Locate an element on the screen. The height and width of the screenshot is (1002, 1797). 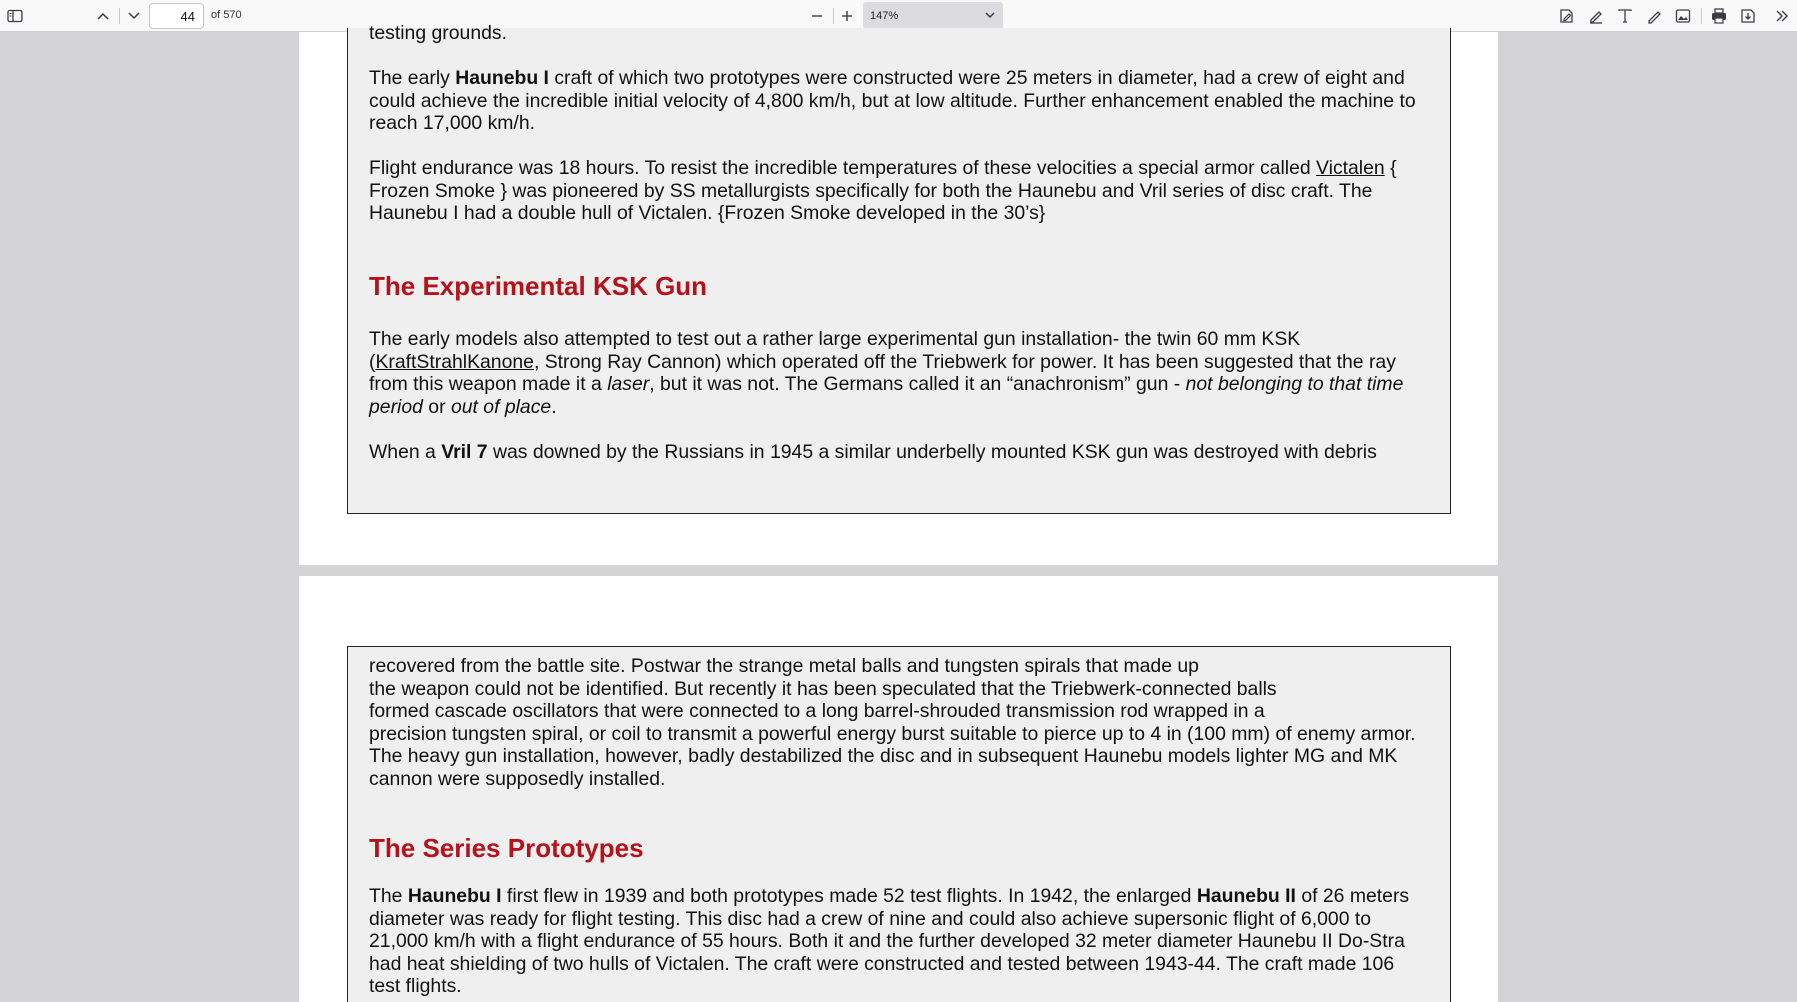
zoom-value: 147% is located at coordinates (884, 16).